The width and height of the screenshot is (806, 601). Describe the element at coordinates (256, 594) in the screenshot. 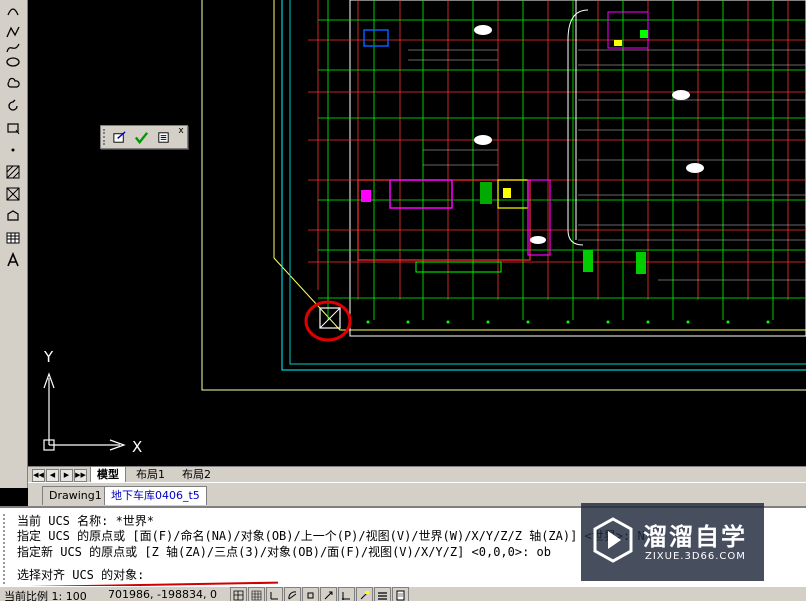

I see `grid-icon` at that location.